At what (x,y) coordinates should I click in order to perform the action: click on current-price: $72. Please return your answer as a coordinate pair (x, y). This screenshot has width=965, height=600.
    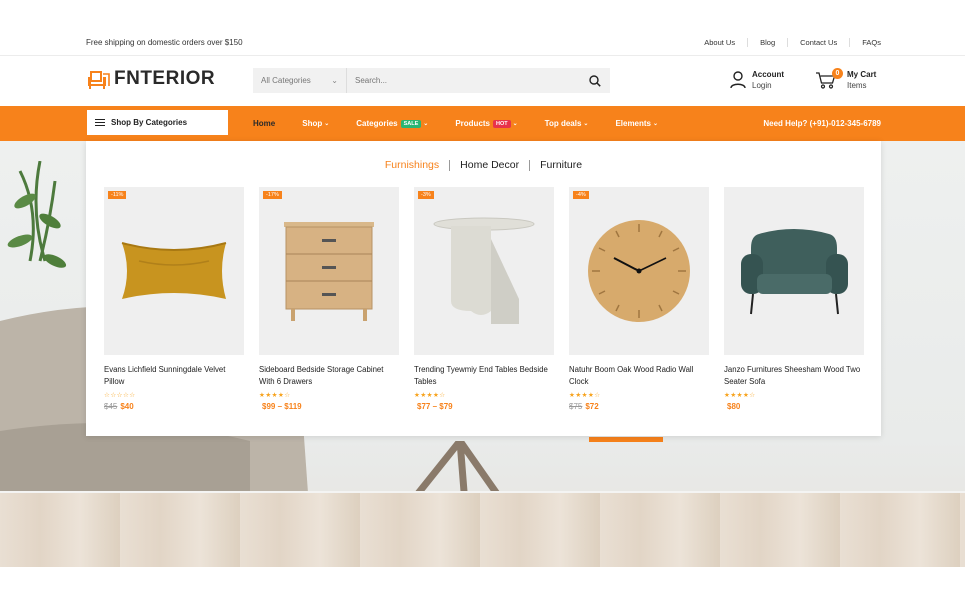
    Looking at the image, I should click on (592, 406).